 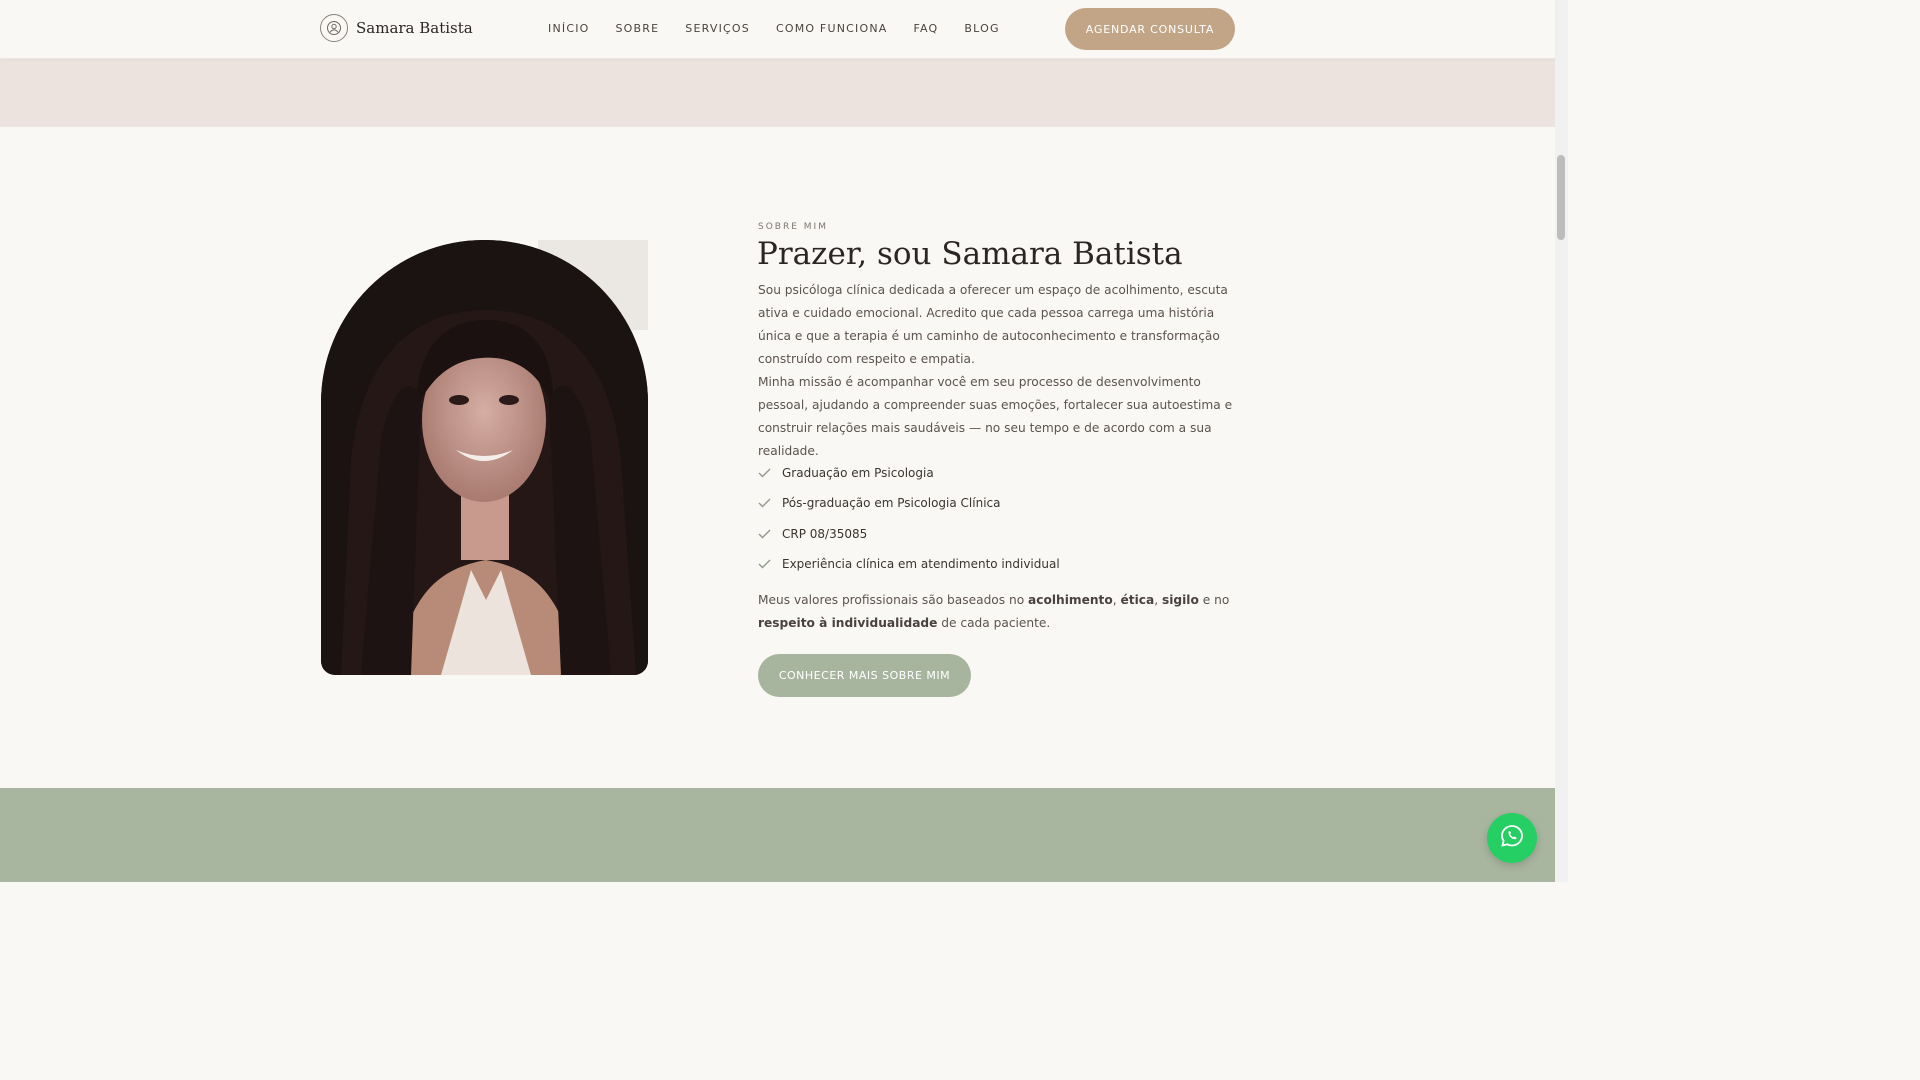 What do you see at coordinates (1137, 600) in the screenshot?
I see `values-highlight: ética` at bounding box center [1137, 600].